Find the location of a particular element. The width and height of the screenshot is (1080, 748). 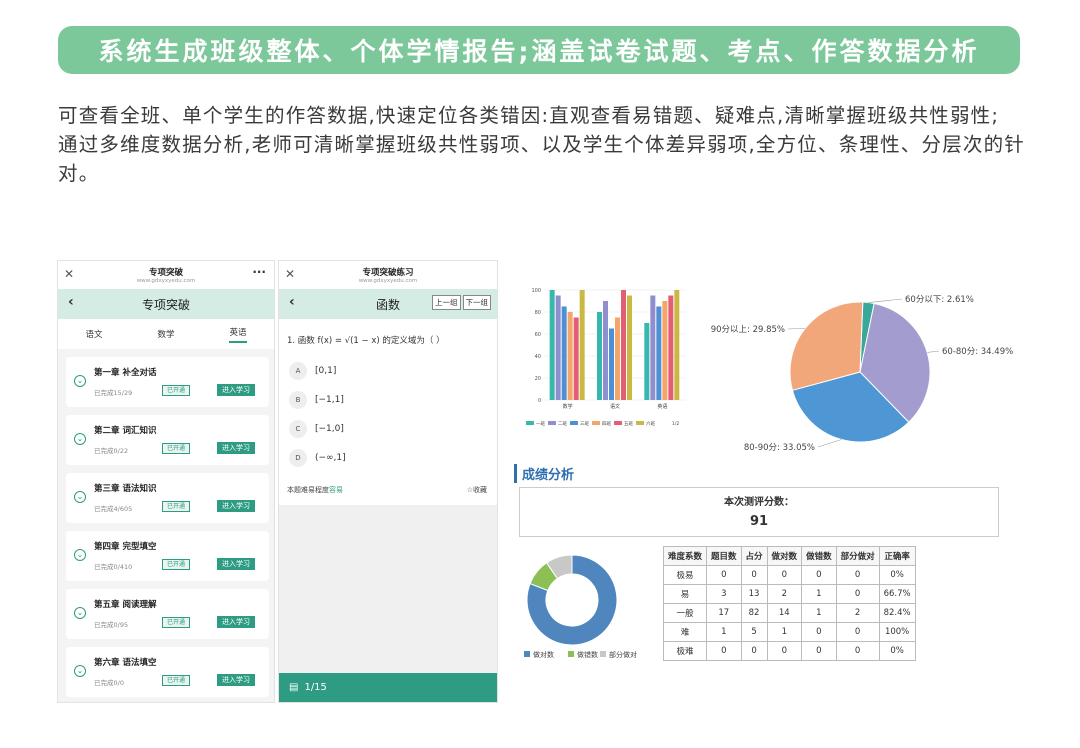

label-leader is located at coordinates (885, 300).